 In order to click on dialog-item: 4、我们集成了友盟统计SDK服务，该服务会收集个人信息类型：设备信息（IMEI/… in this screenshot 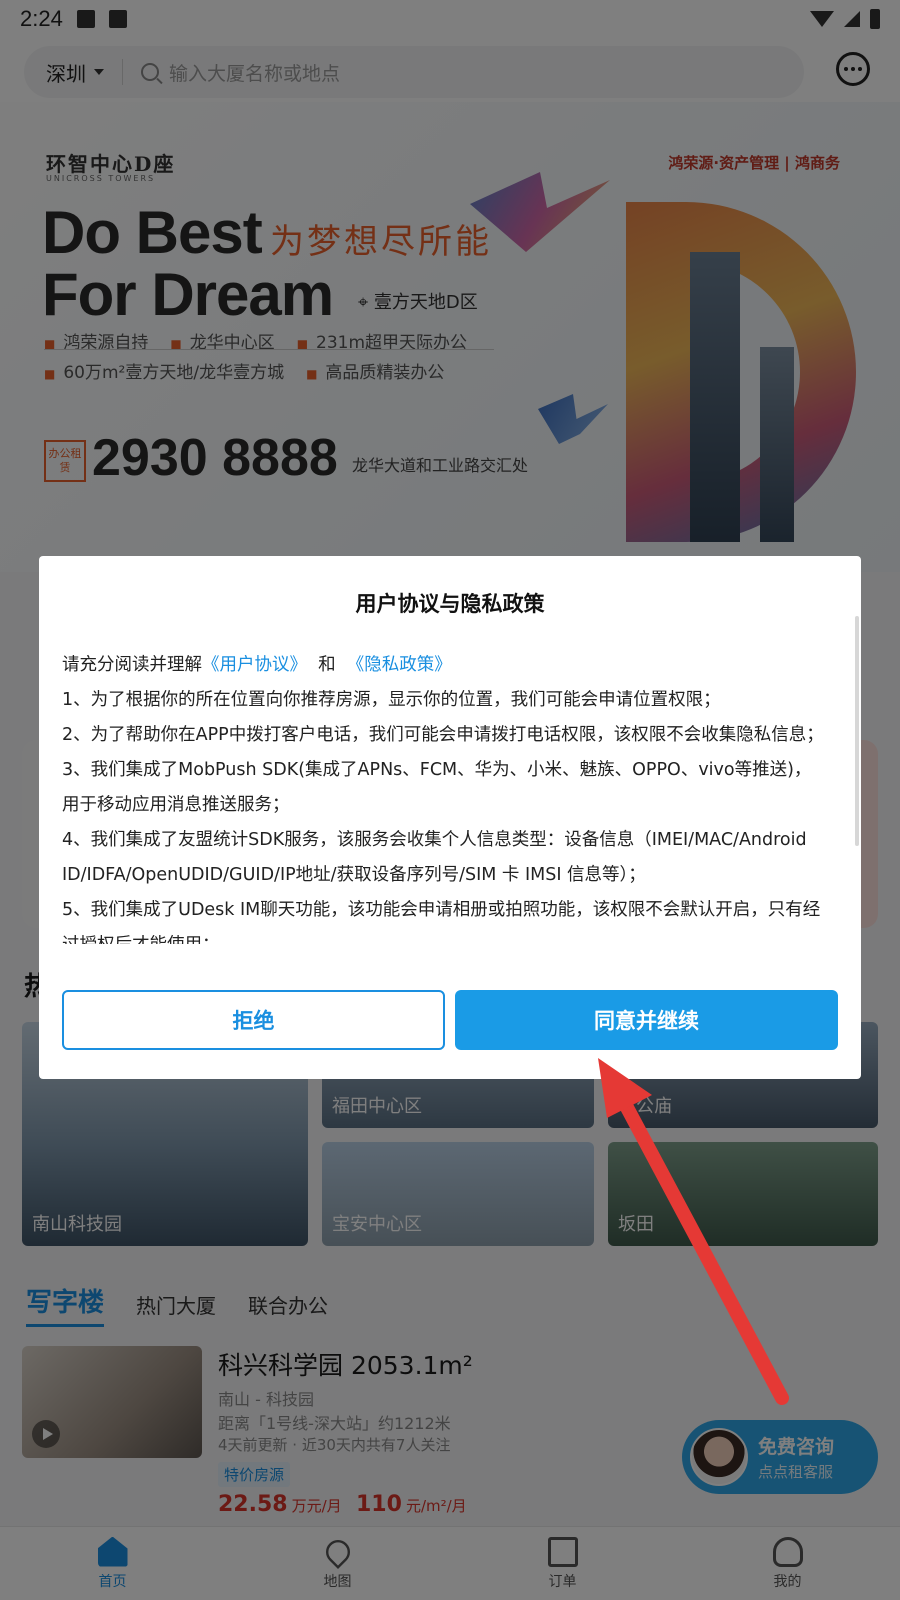, I will do `click(434, 857)`.